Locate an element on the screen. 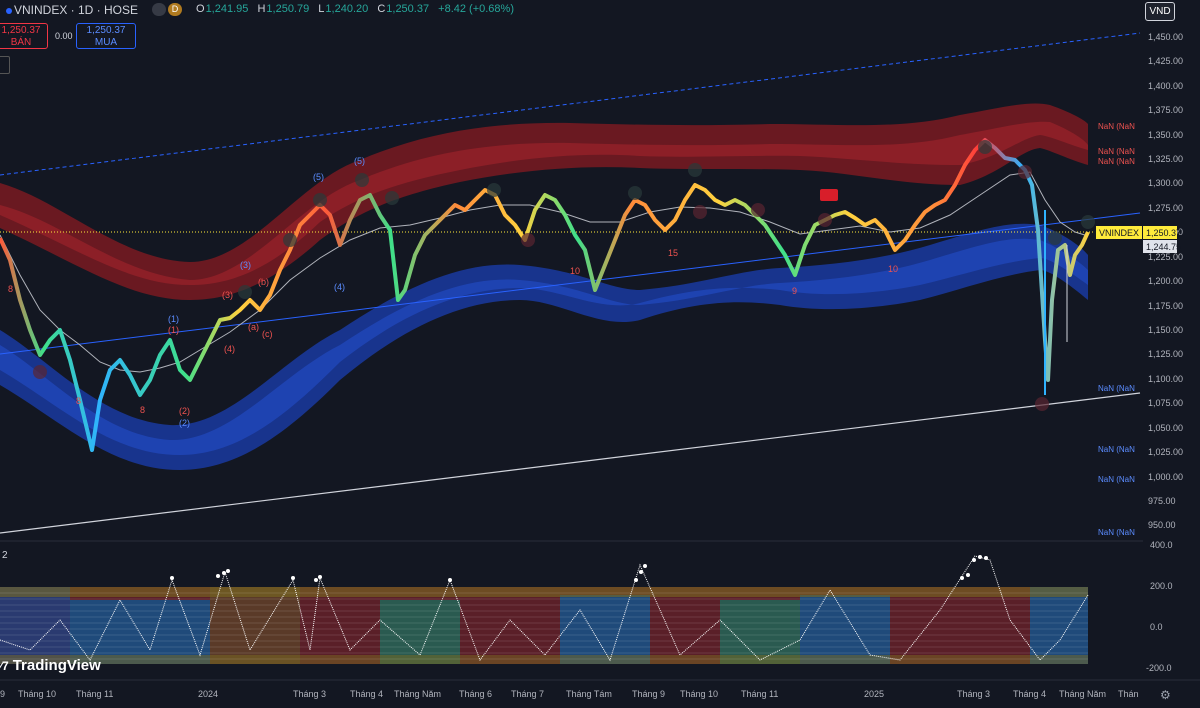  market-status-icon is located at coordinates (159, 9).